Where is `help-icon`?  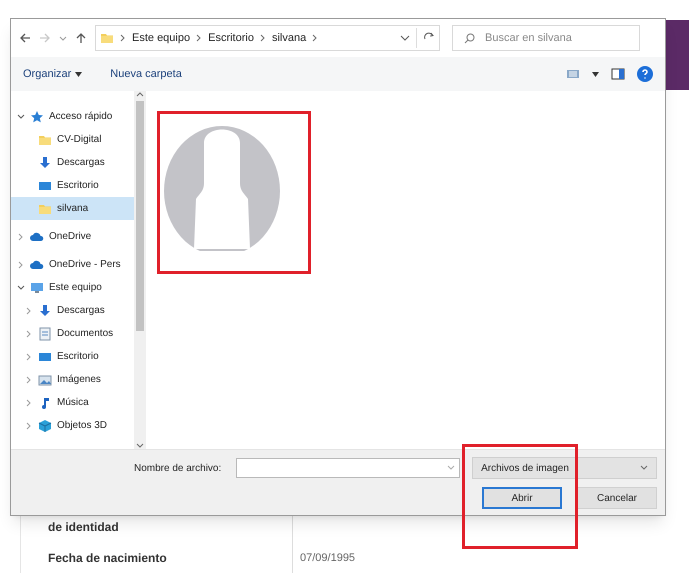 help-icon is located at coordinates (645, 74).